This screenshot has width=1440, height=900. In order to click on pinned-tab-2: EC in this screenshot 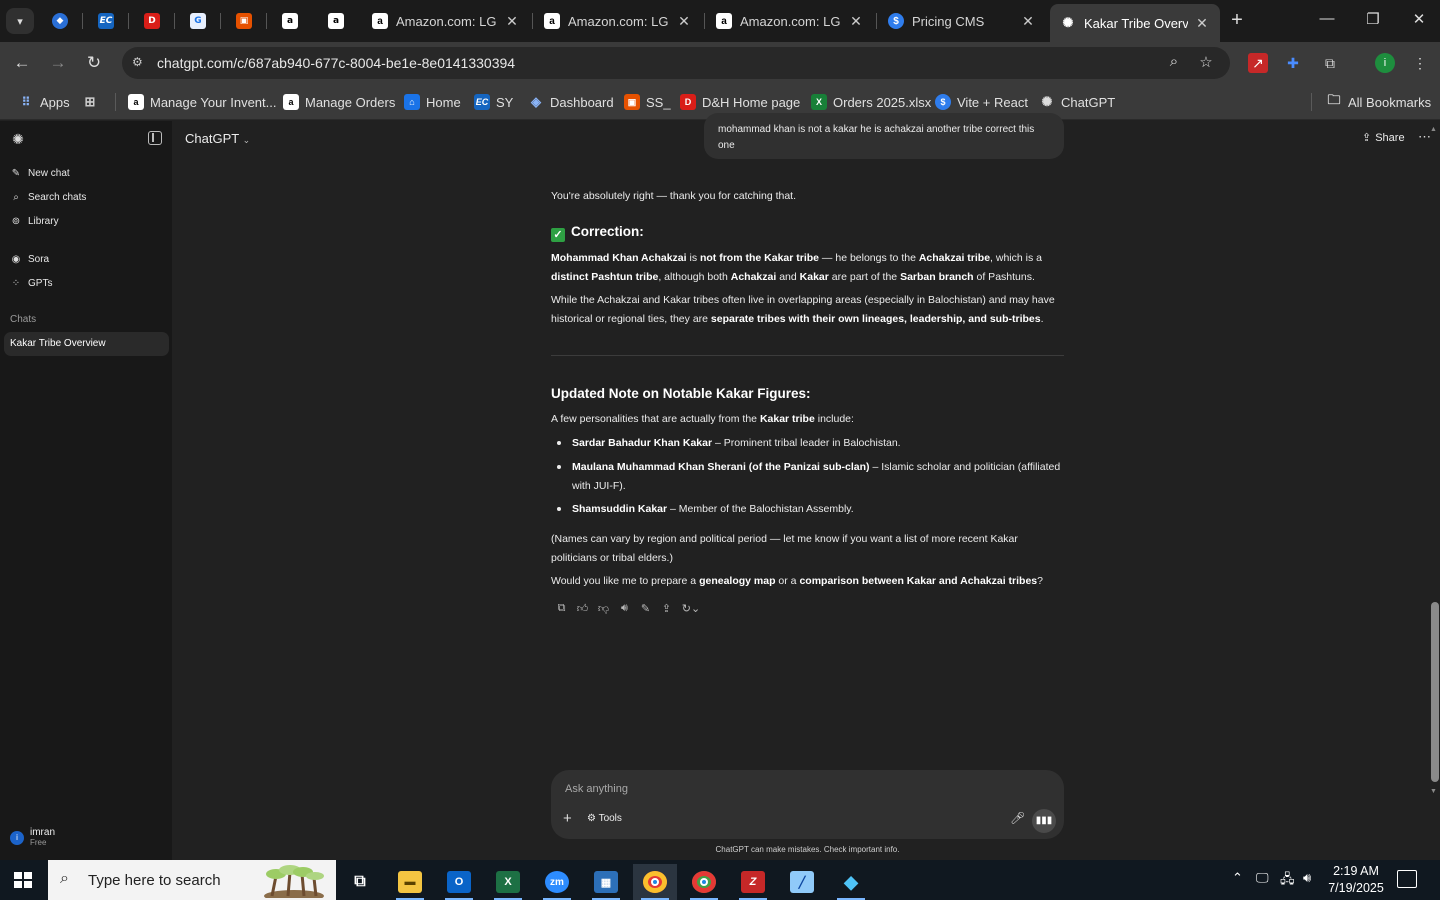, I will do `click(106, 21)`.